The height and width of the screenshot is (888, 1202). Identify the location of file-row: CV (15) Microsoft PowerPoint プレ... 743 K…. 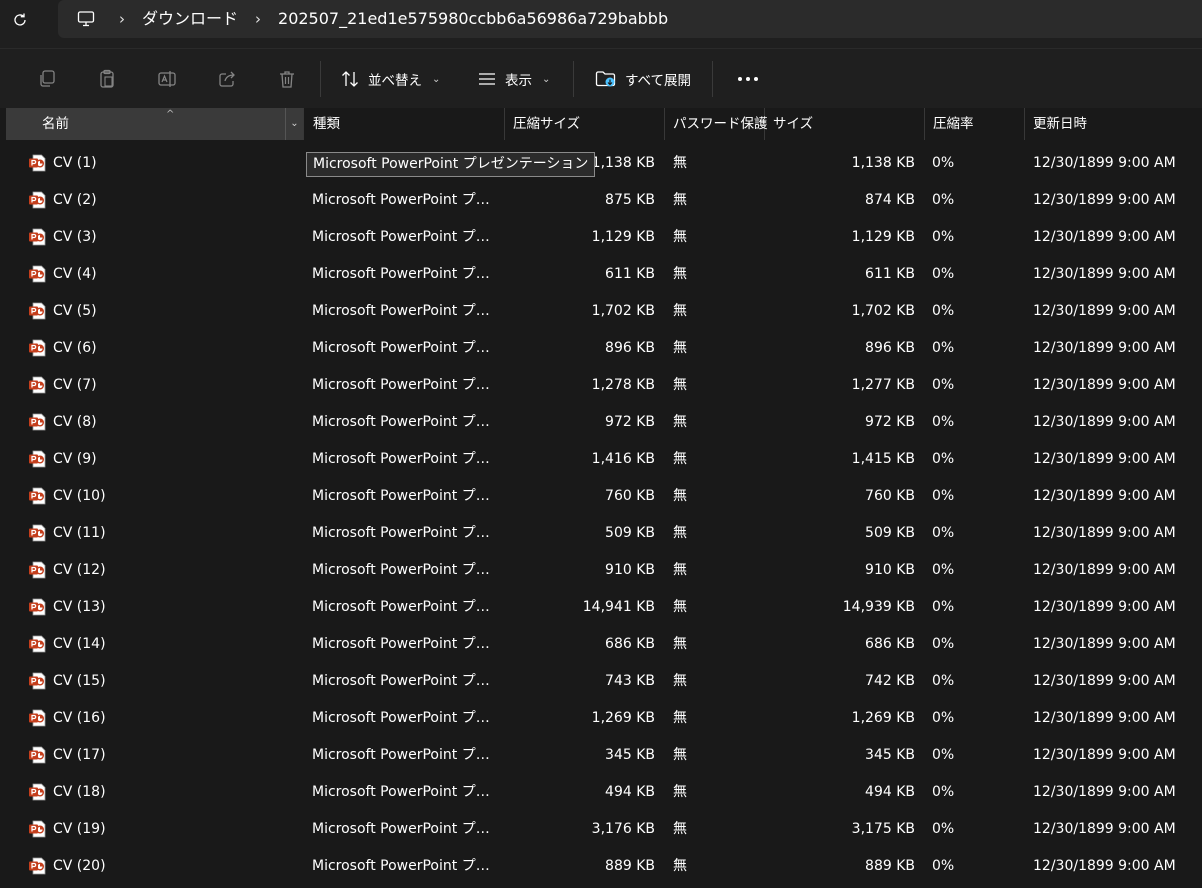
(601, 681).